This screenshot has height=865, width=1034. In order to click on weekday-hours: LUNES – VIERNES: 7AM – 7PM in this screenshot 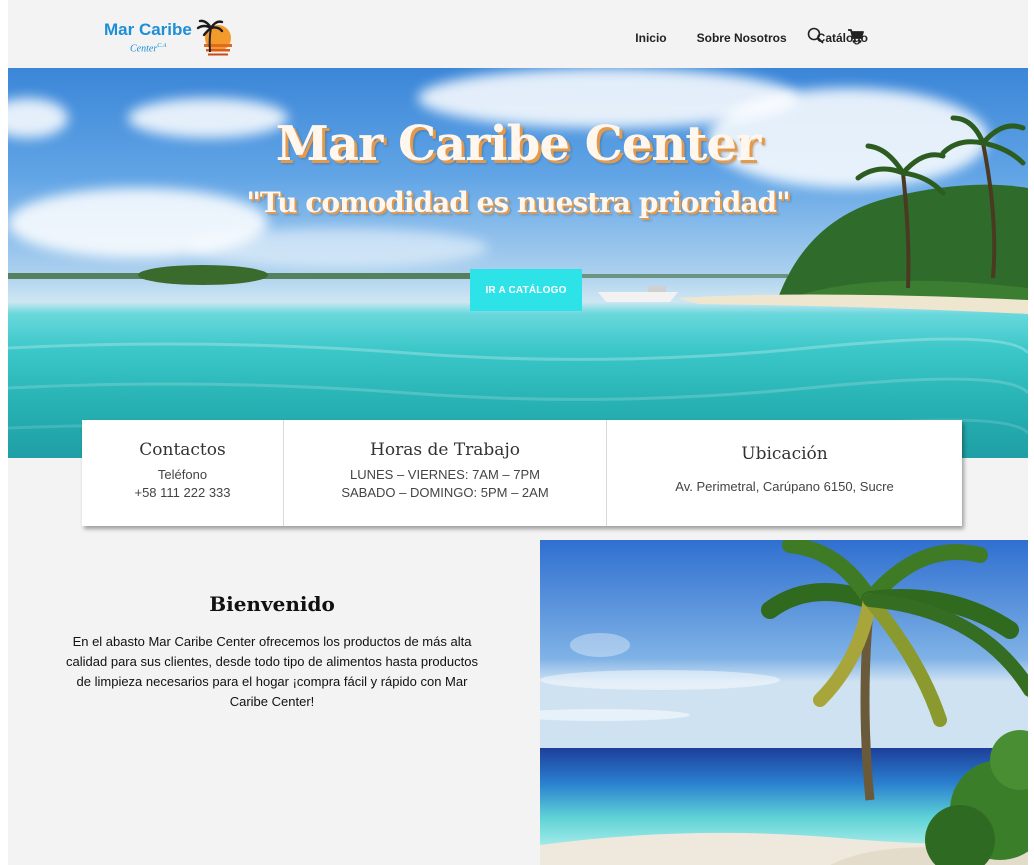, I will do `click(444, 474)`.